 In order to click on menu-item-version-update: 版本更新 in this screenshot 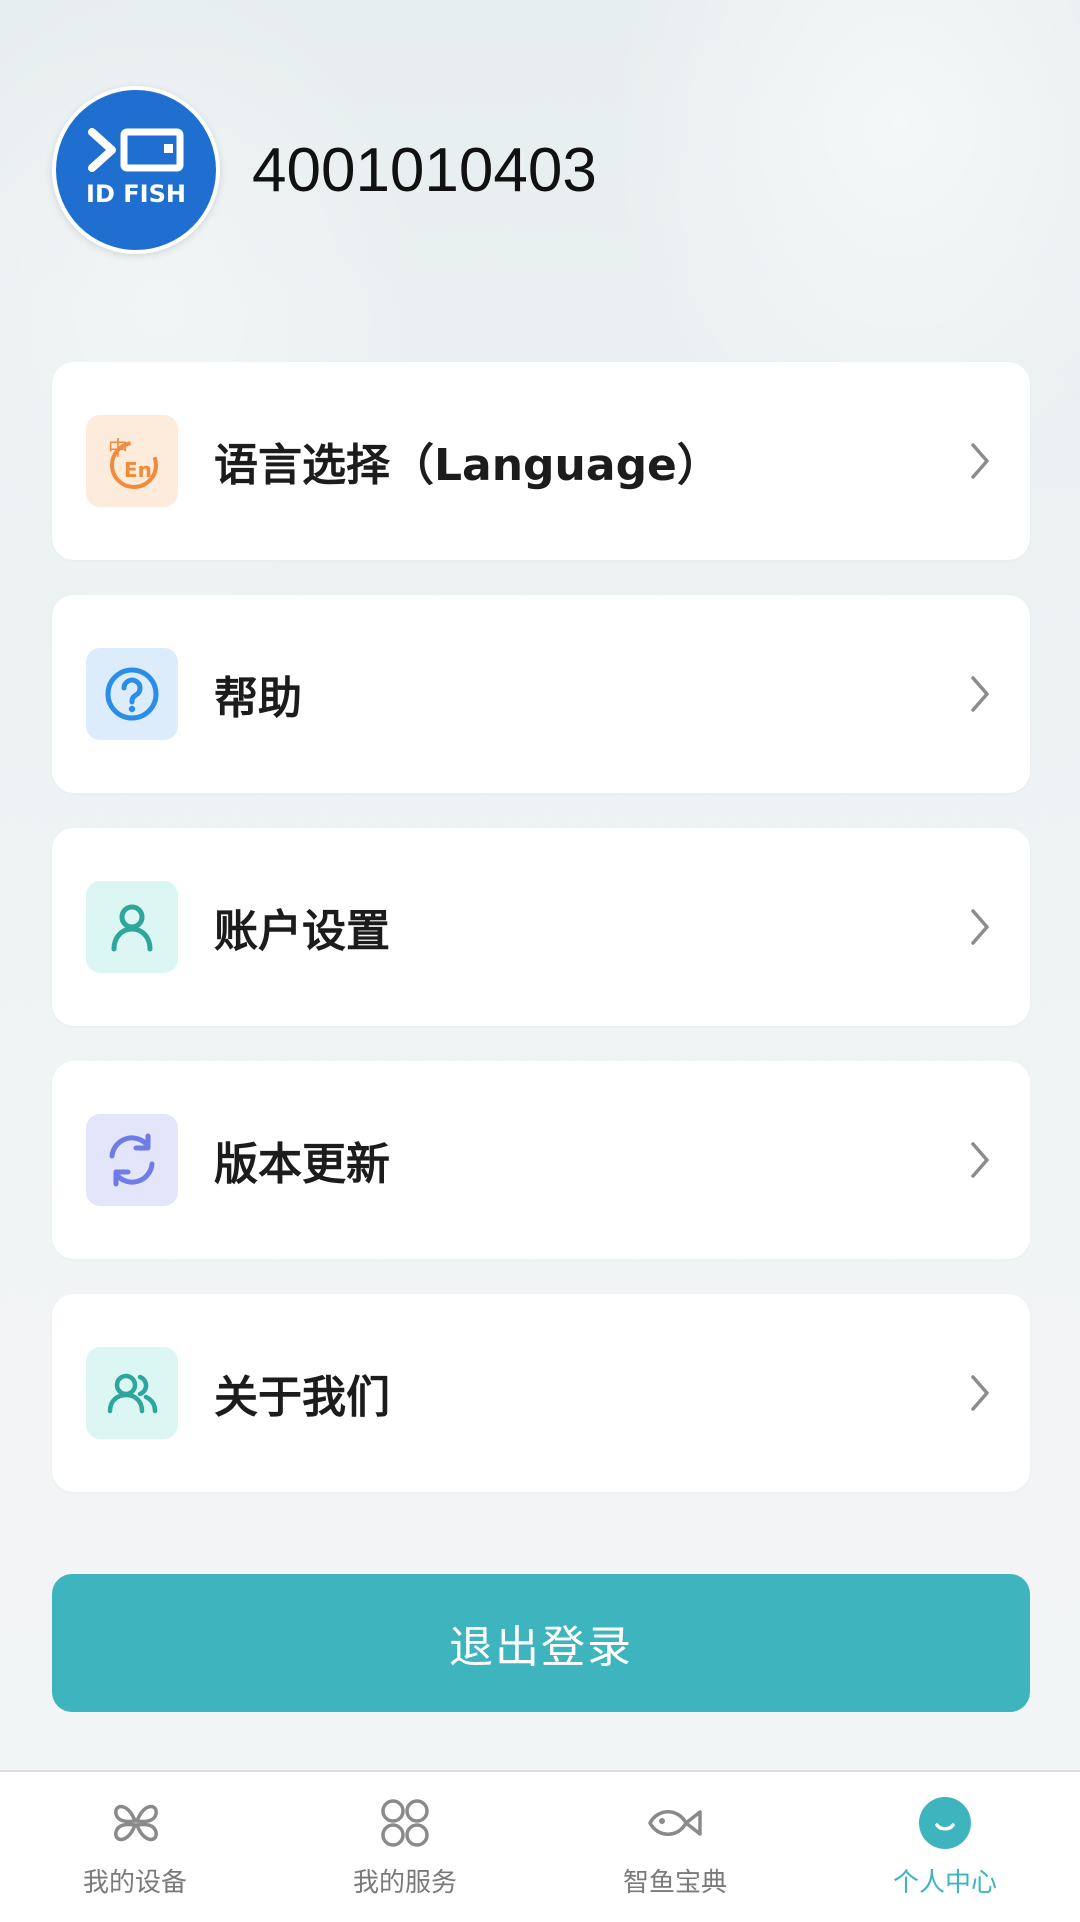, I will do `click(541, 1160)`.